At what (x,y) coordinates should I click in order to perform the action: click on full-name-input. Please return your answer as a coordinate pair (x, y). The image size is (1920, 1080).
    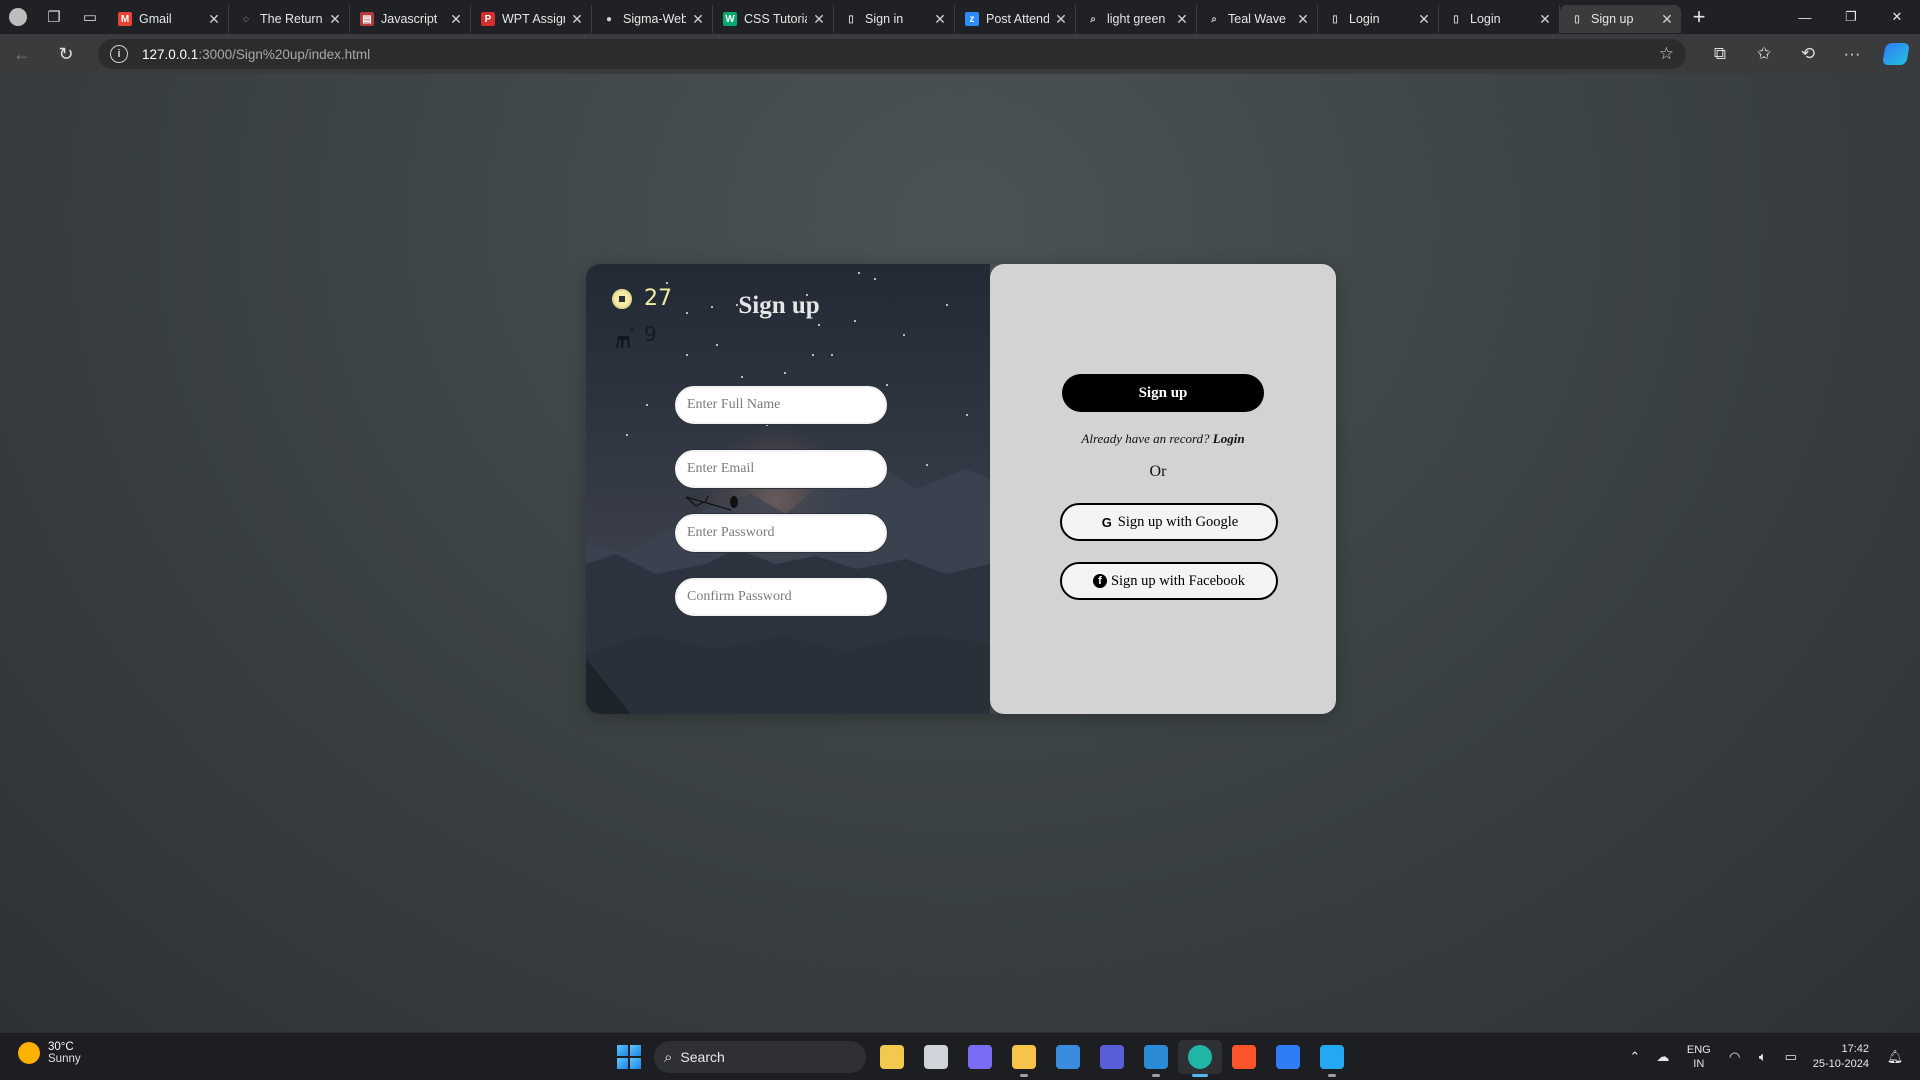
    Looking at the image, I should click on (781, 405).